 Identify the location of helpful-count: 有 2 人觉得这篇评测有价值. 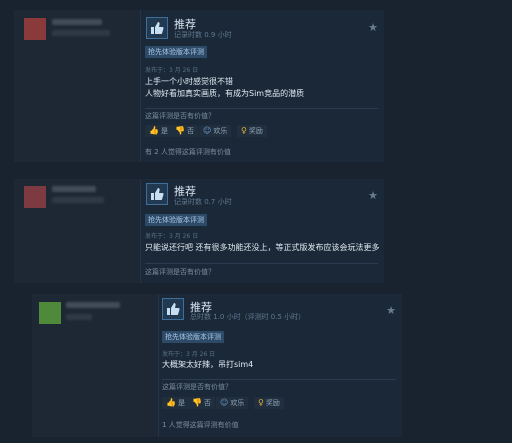
(188, 152).